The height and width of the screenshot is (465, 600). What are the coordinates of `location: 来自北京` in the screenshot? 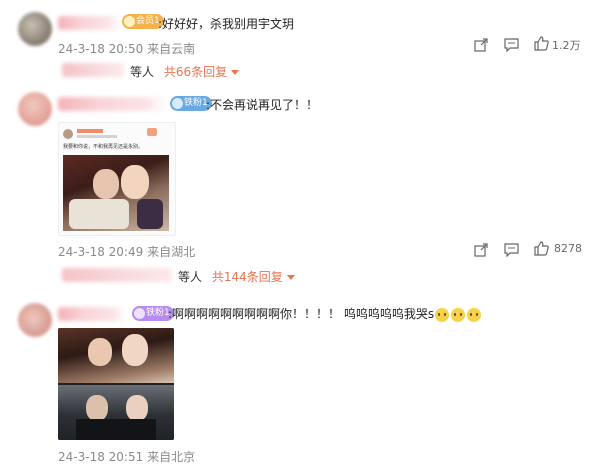 It's located at (171, 457).